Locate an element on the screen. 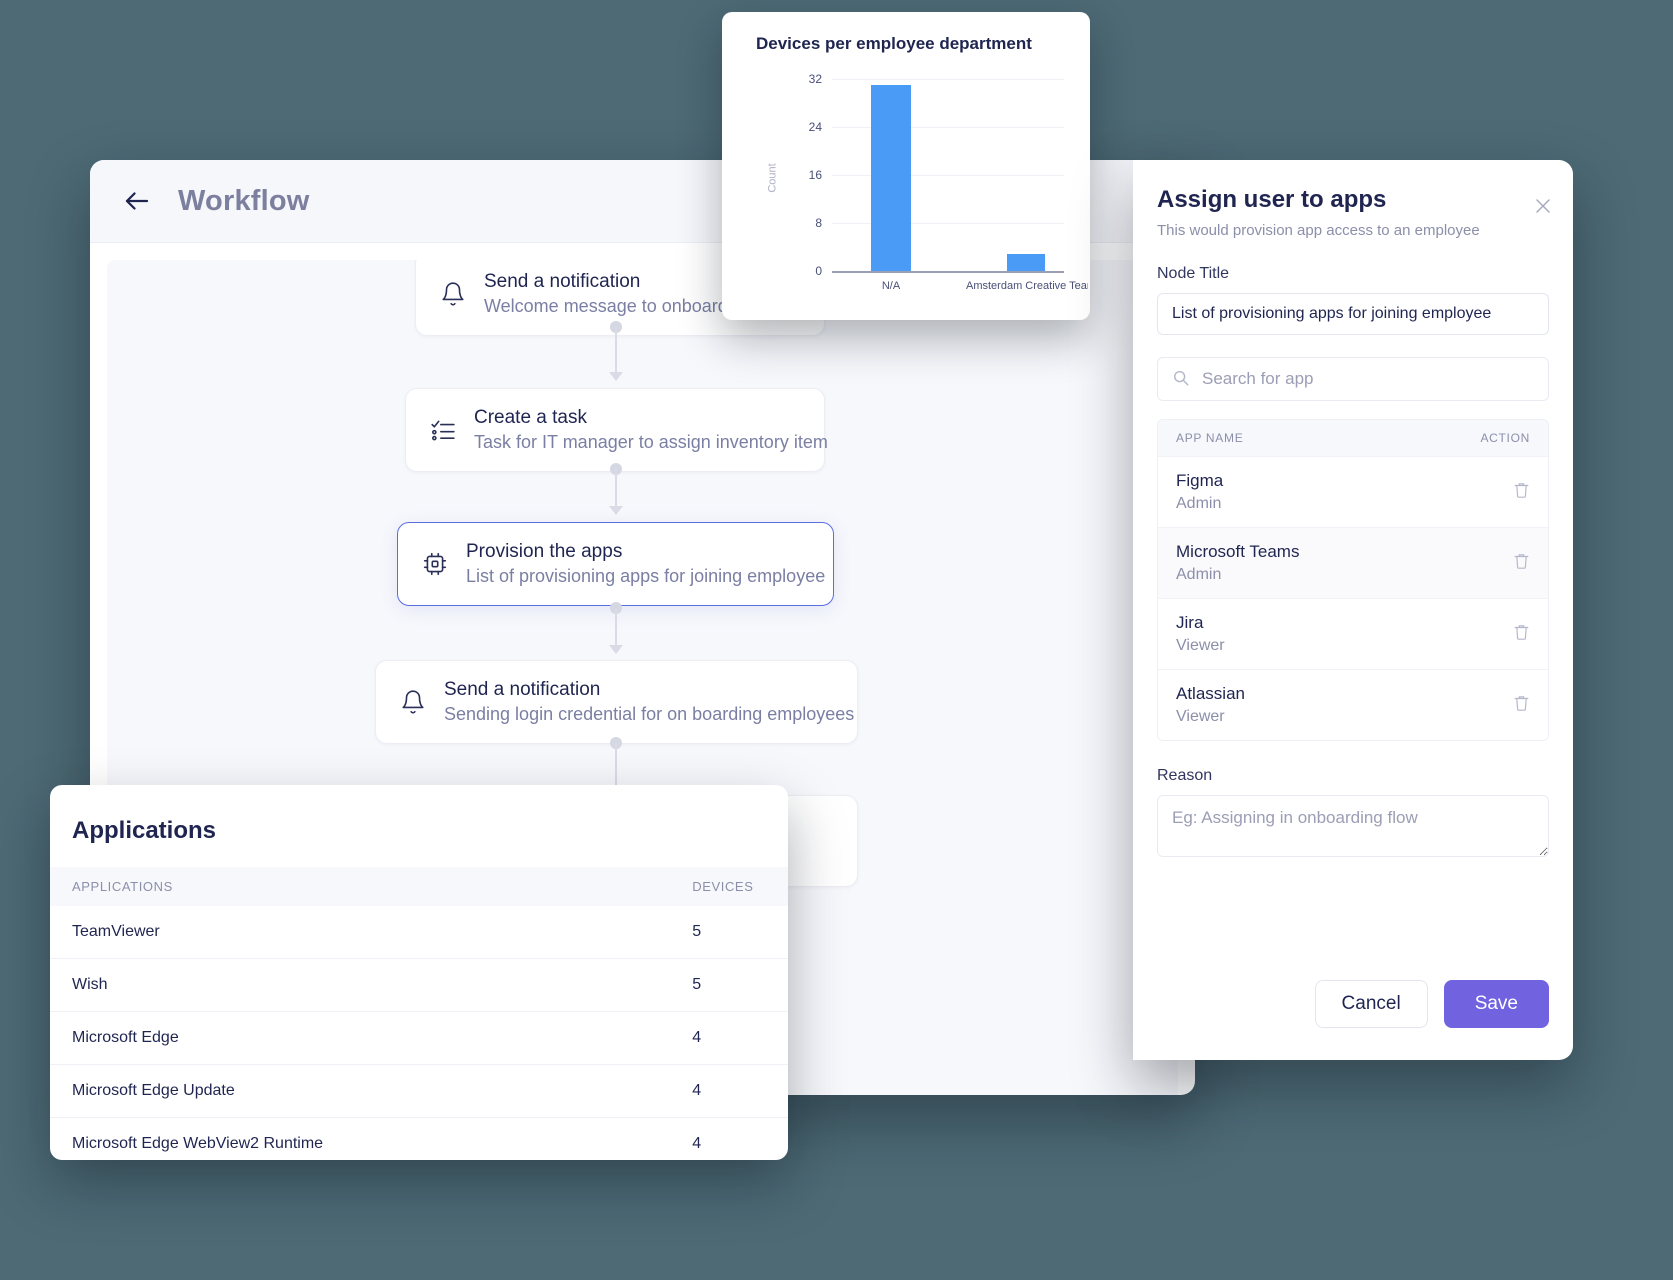 Image resolution: width=1673 pixels, height=1280 pixels. column-header-devices: DEVICES is located at coordinates (567, 886).